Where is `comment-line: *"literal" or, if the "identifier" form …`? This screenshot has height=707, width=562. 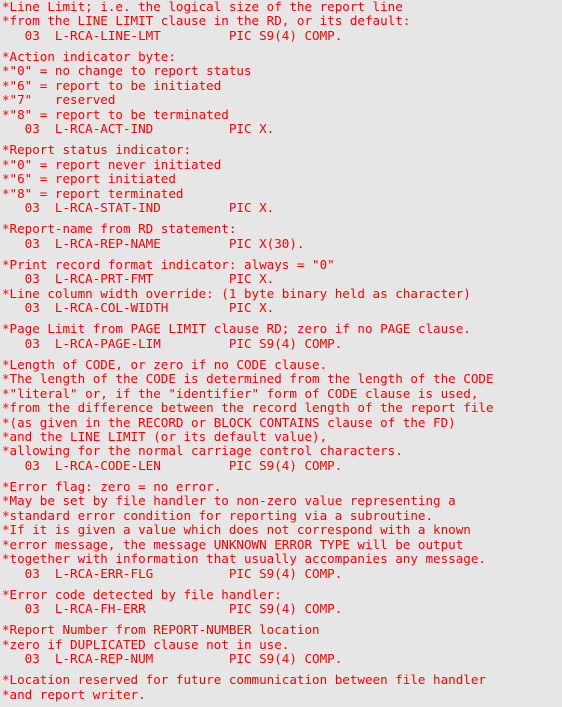
comment-line: *"literal" or, if the "identifier" form … is located at coordinates (240, 393).